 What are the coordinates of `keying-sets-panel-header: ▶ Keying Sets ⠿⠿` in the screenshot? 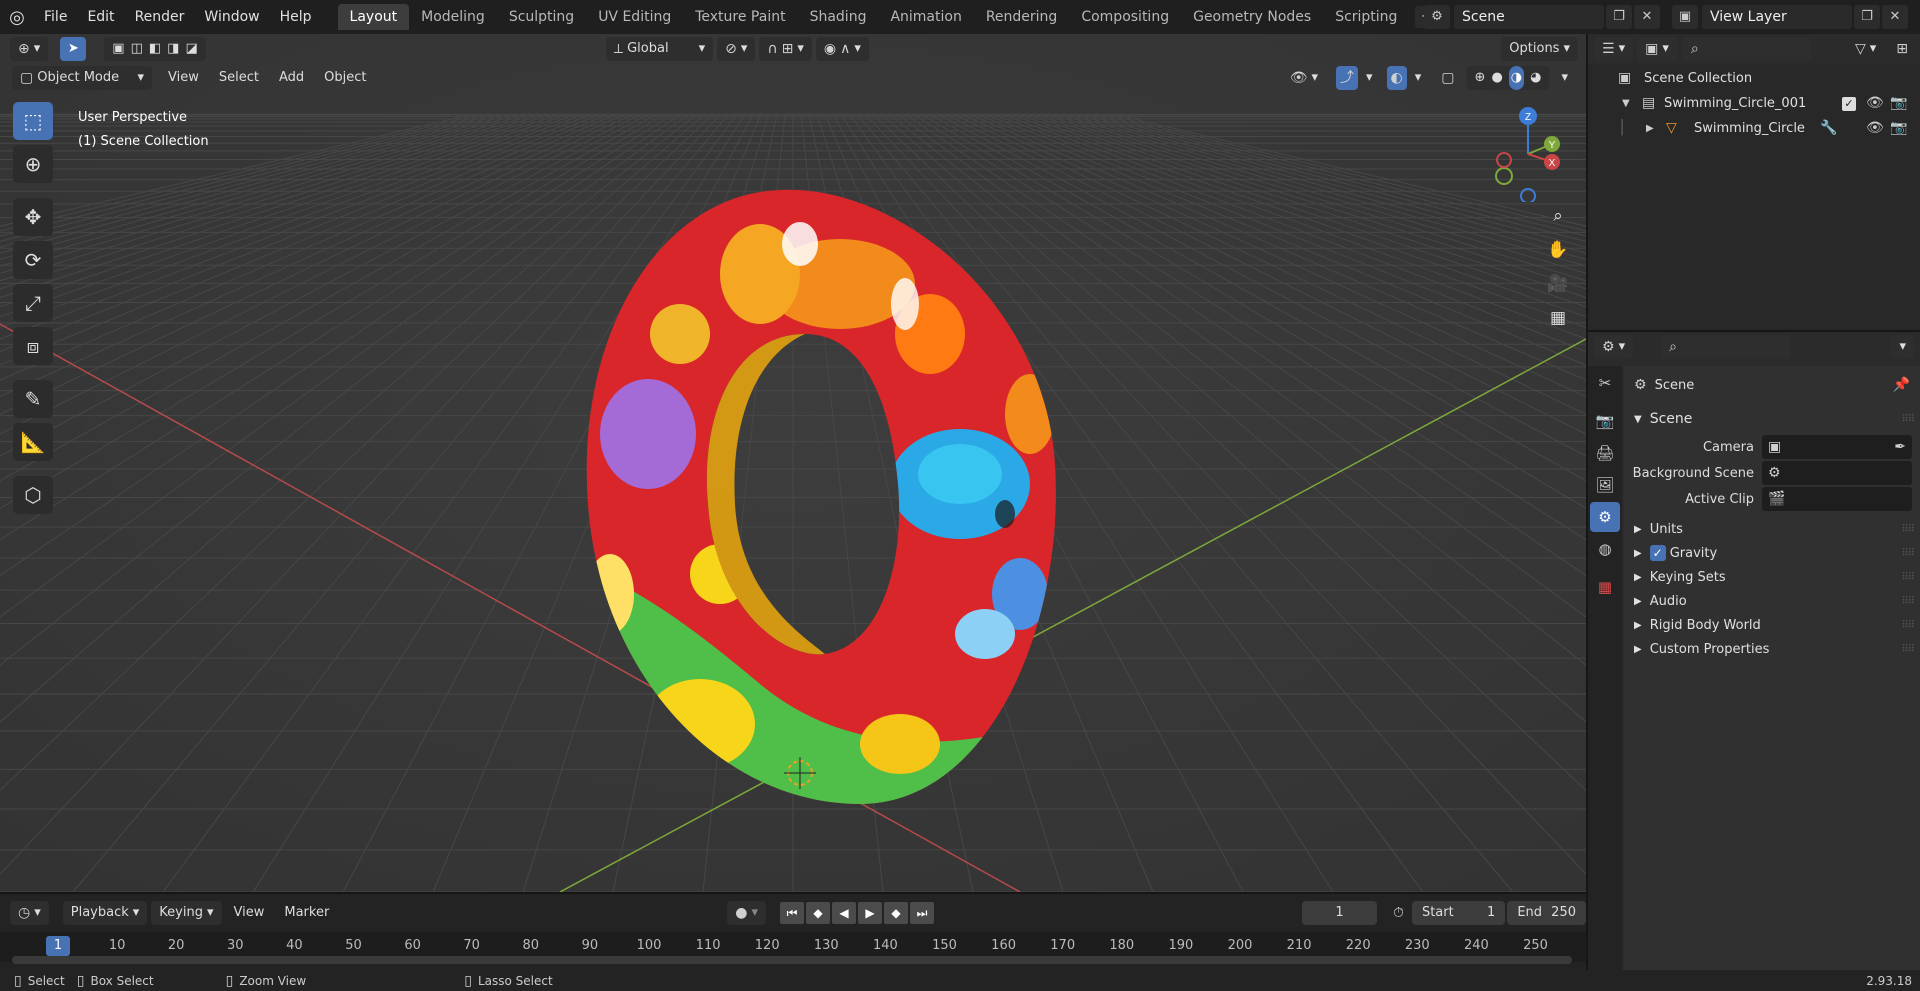 It's located at (1772, 577).